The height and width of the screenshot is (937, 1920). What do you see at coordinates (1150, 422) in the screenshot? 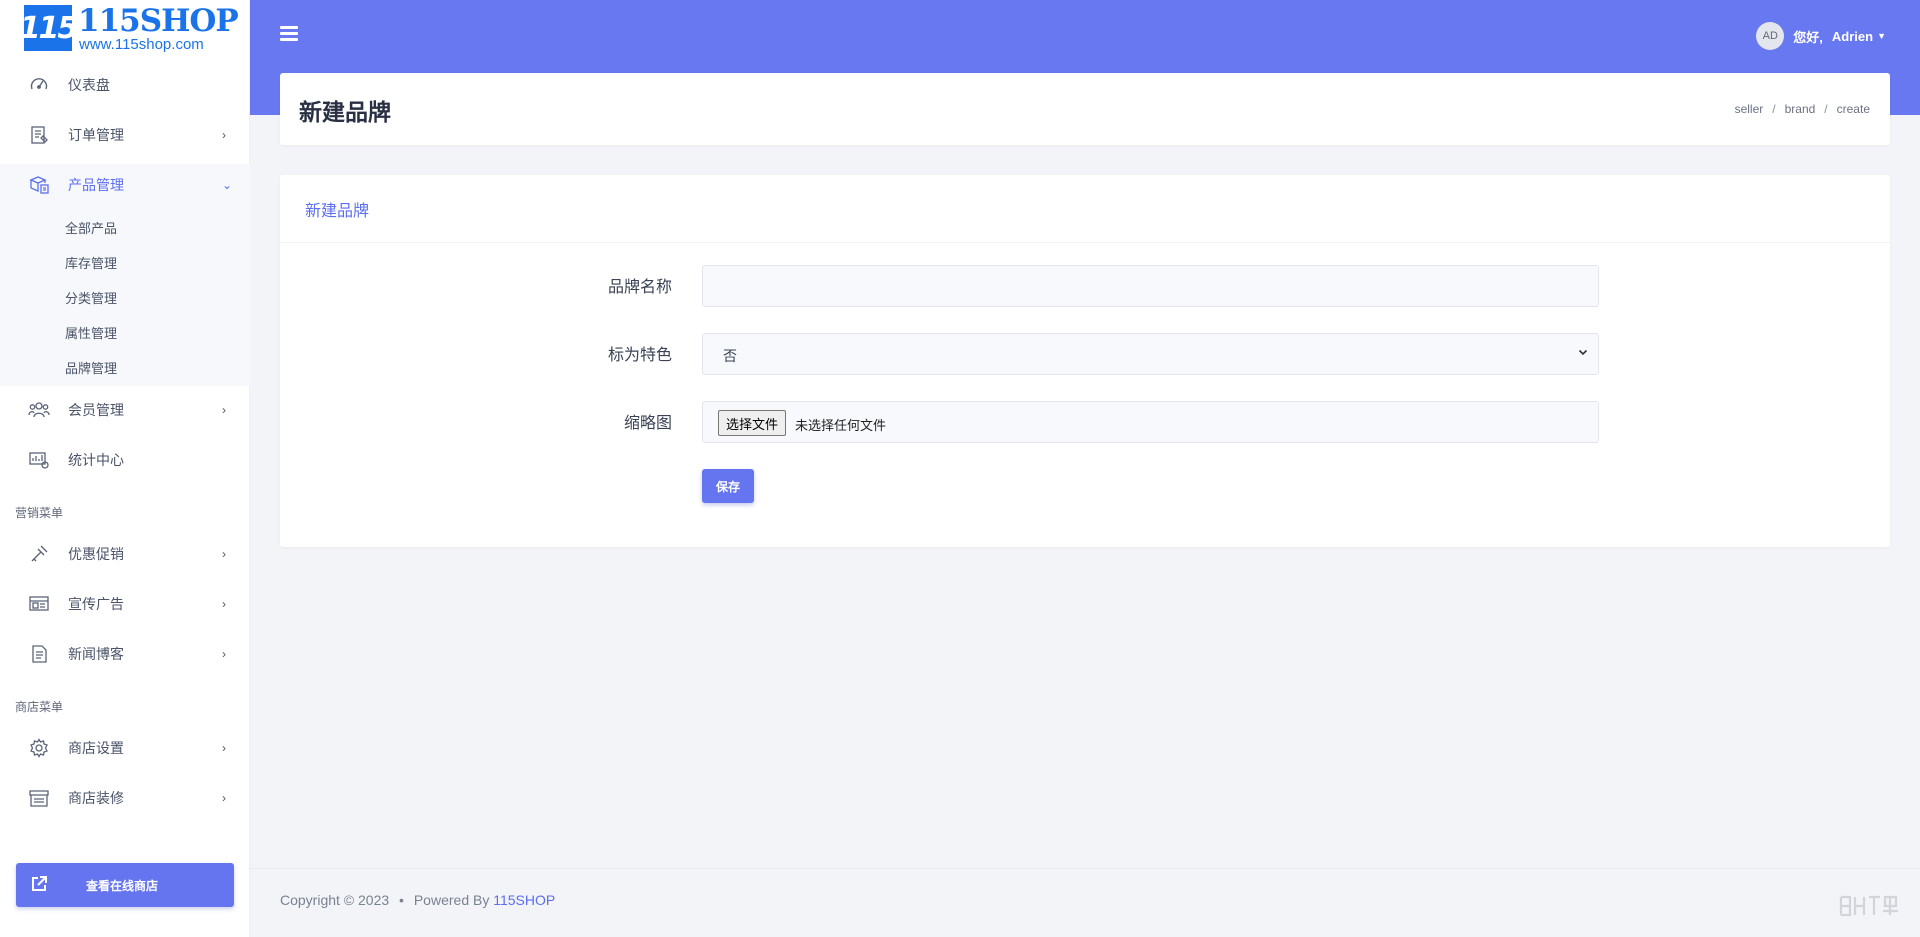
I see `thumbnail-file-input: 选择文件 未选择任何文件` at bounding box center [1150, 422].